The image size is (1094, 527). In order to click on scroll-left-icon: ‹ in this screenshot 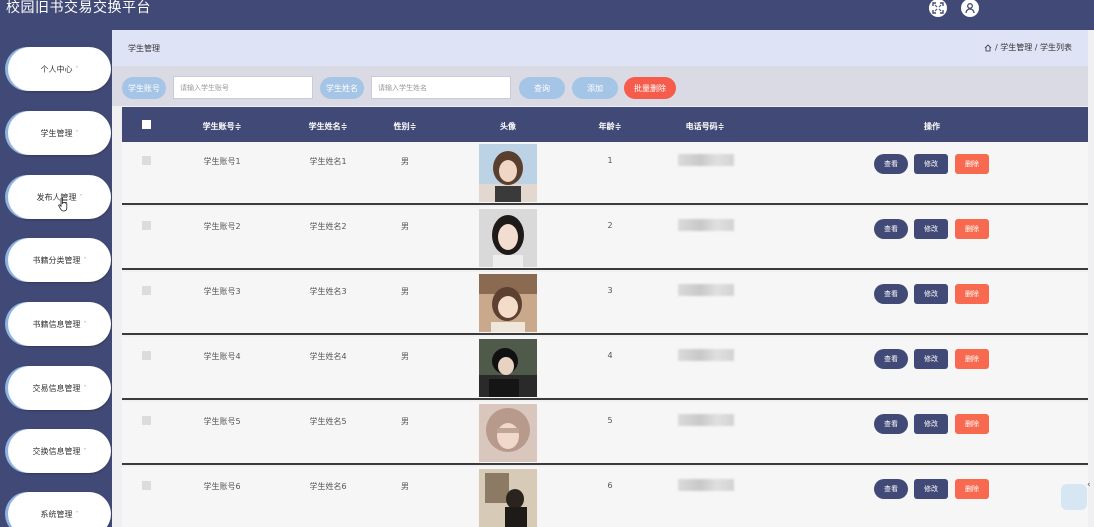, I will do `click(1089, 485)`.